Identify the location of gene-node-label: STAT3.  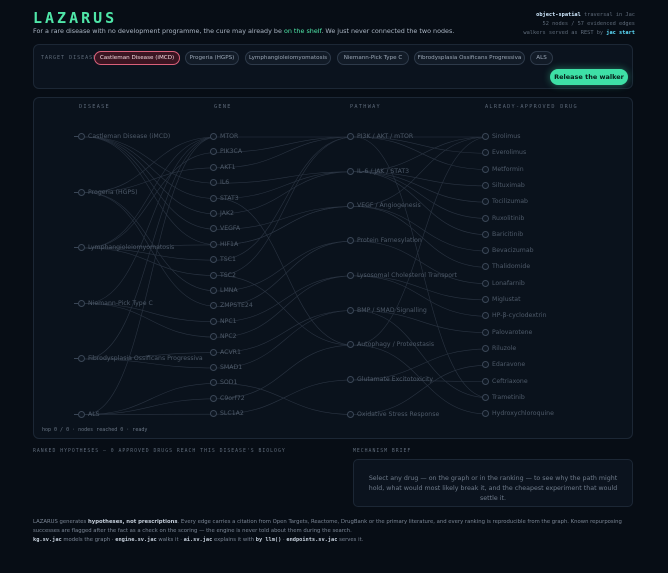
(229, 198).